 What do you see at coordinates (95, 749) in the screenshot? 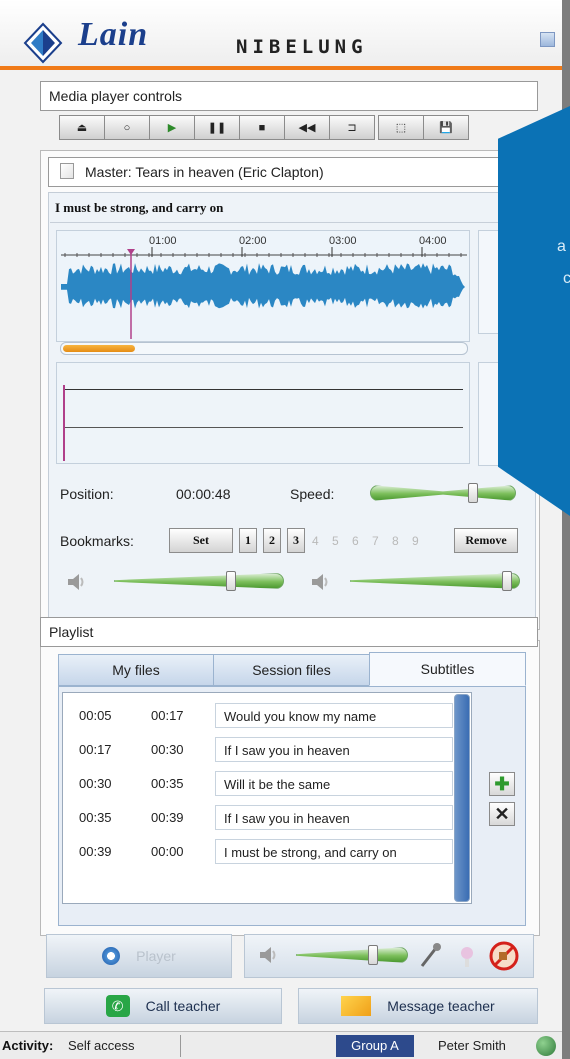
I see `row-start: 00:17` at bounding box center [95, 749].